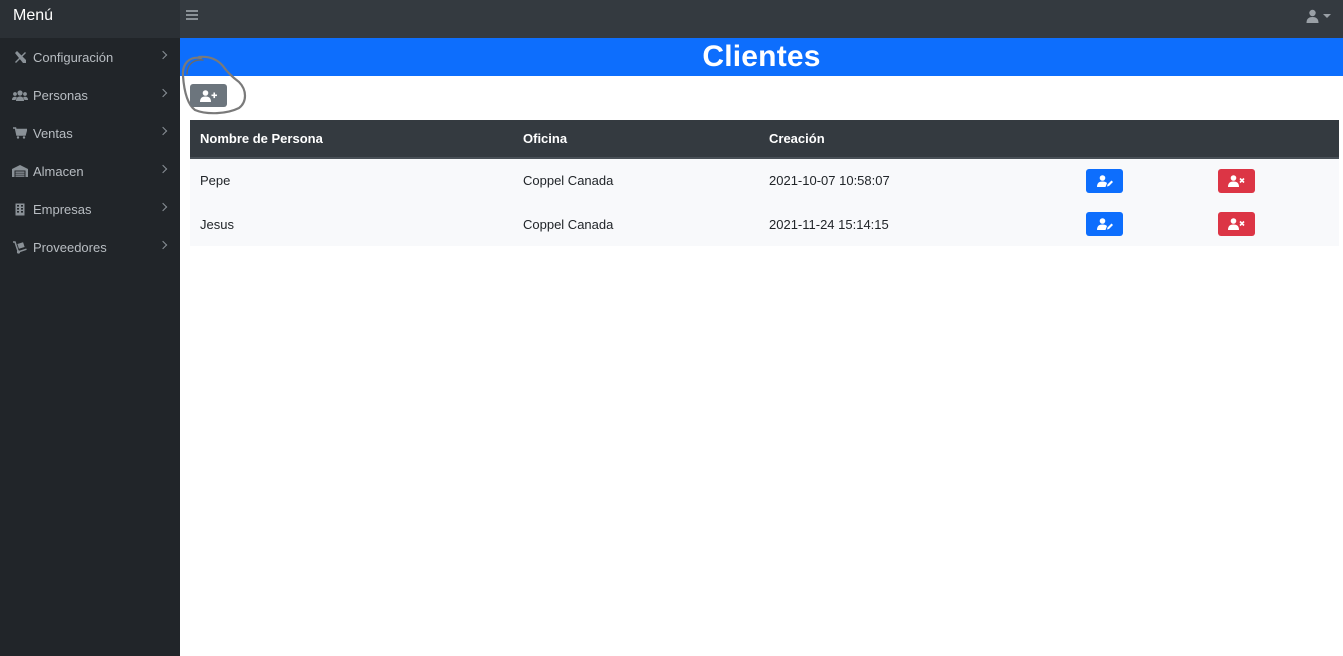 The image size is (1343, 656). I want to click on sidebar-item-label: Personas, so click(60, 95).